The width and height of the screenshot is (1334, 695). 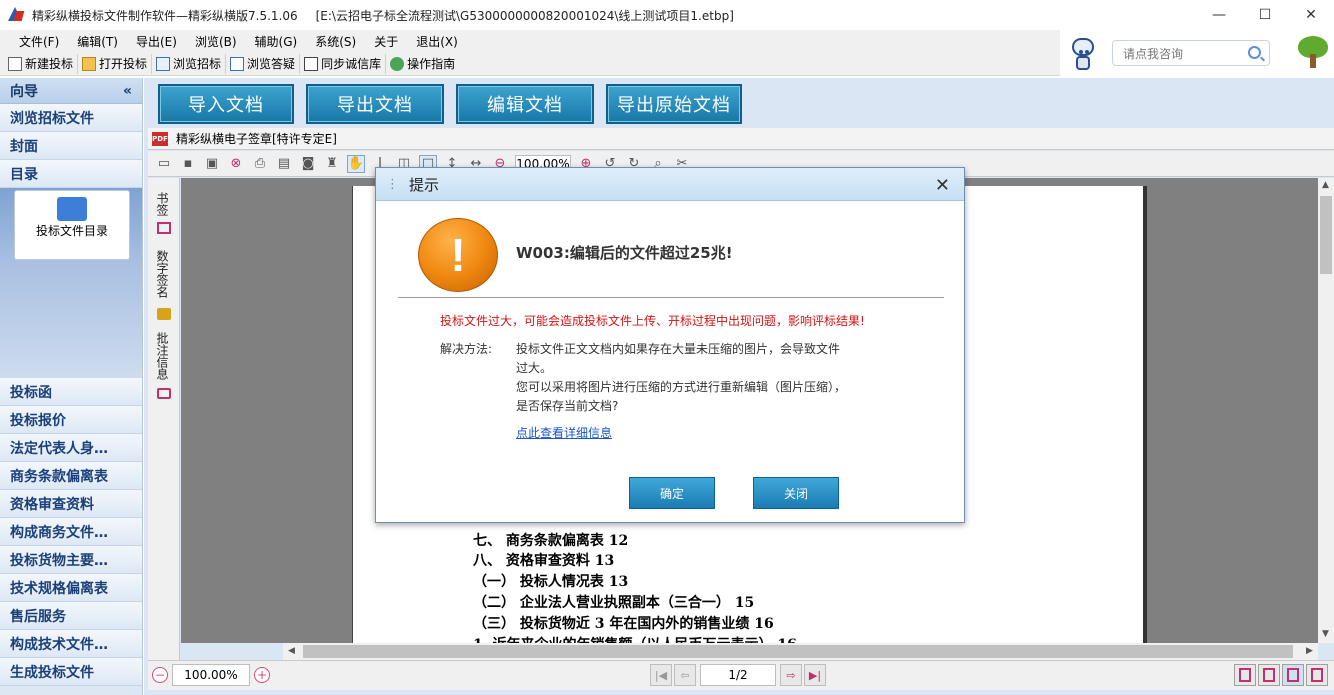 What do you see at coordinates (1325, 634) in the screenshot?
I see `scroll-down-icon: ▼` at bounding box center [1325, 634].